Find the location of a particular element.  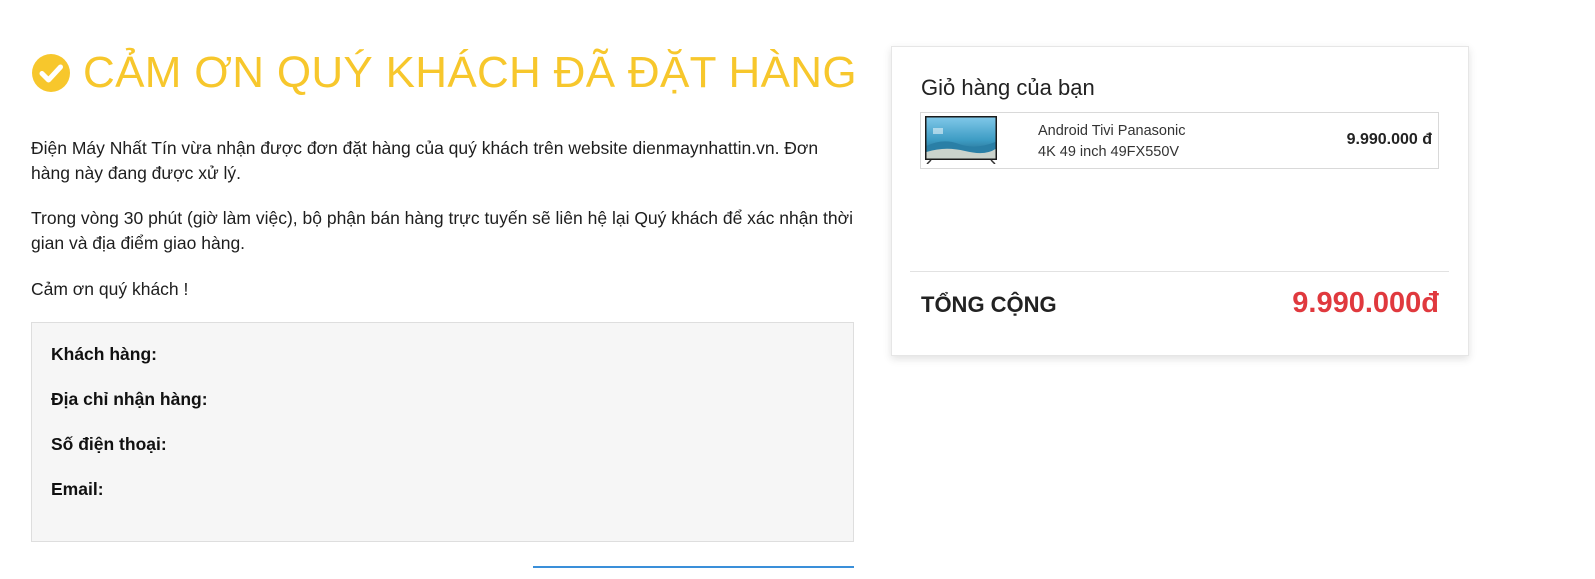

page-title: CẢM ƠN QUÝ KHÁCH ĐÃ ĐẶT HÀNG is located at coordinates (444, 73).